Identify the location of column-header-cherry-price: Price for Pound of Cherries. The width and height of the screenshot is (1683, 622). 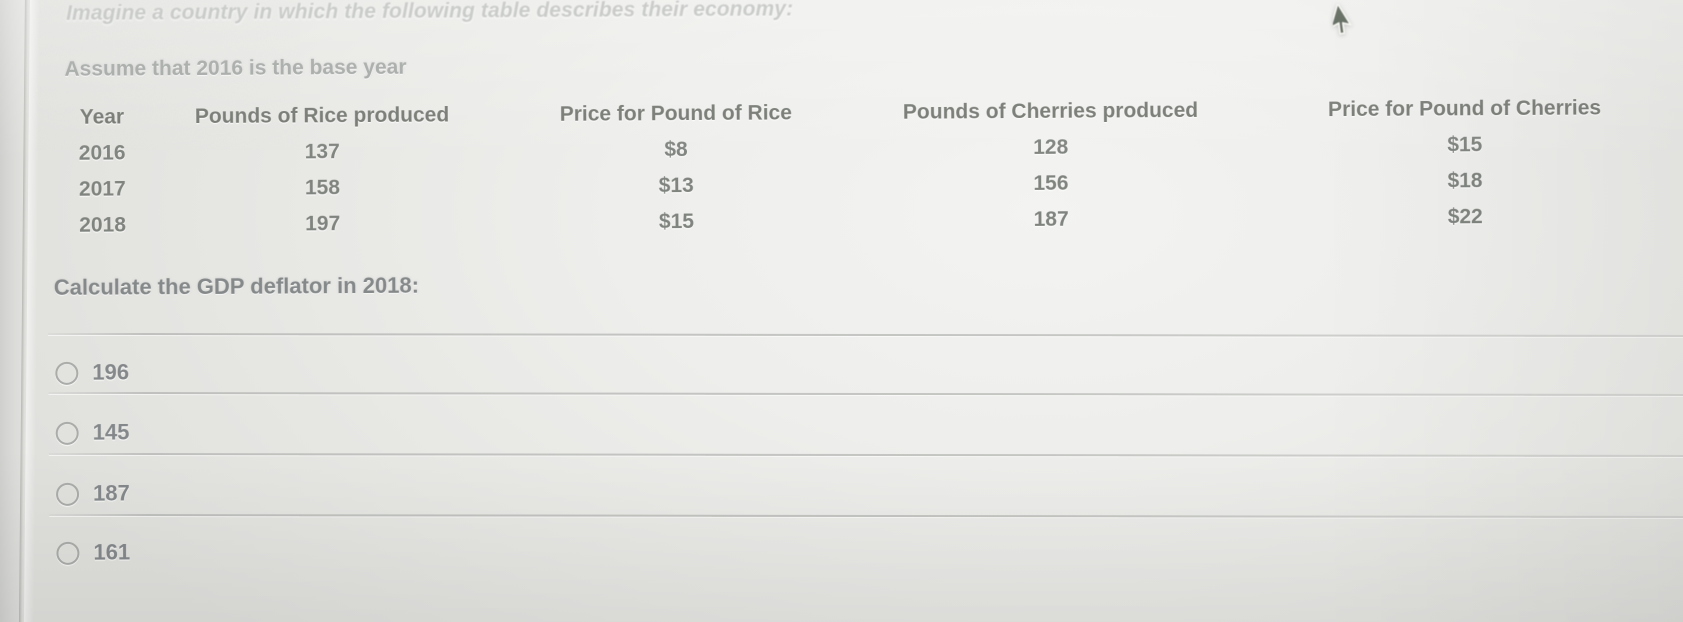
(1464, 109).